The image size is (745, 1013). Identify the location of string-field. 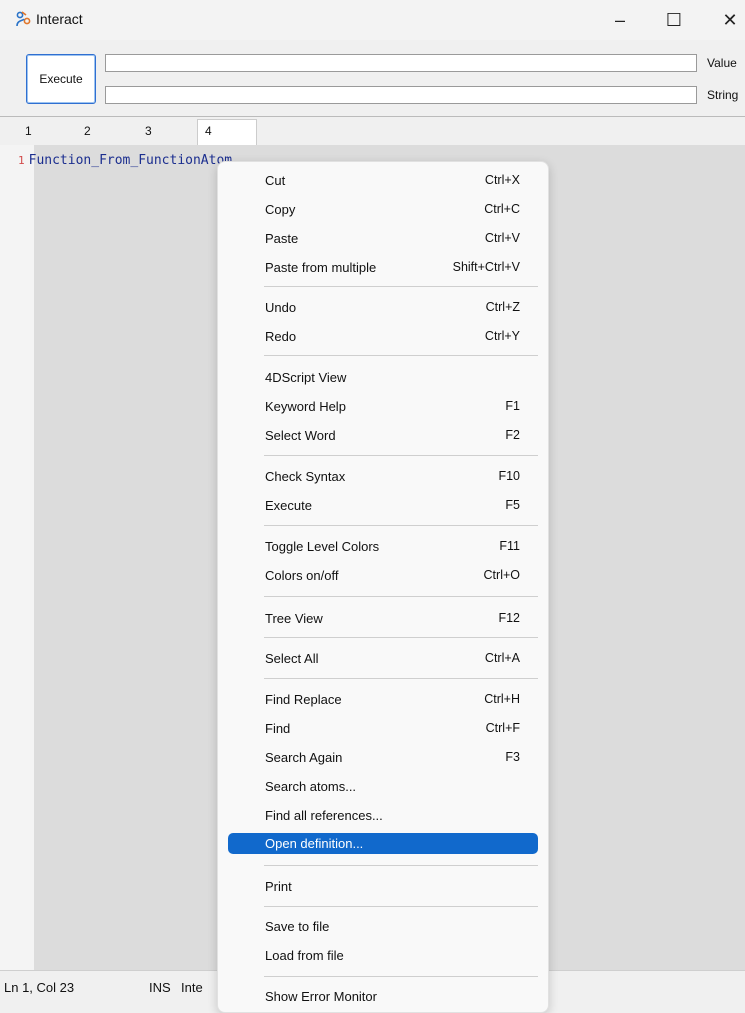
(401, 95).